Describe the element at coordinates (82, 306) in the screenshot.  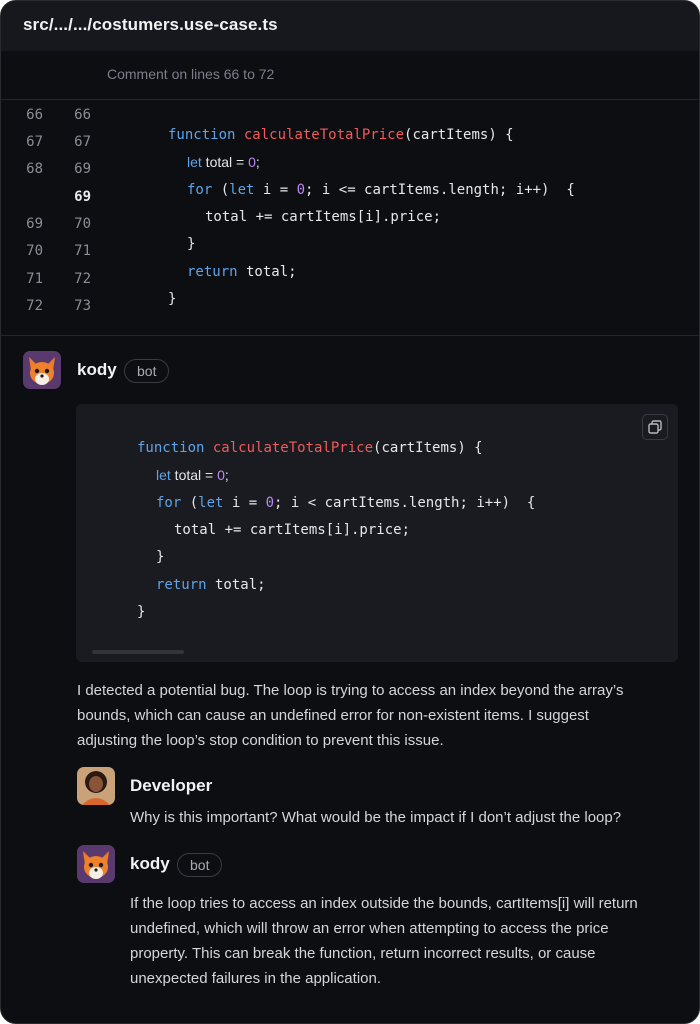
I see `new-line-number: 73` at that location.